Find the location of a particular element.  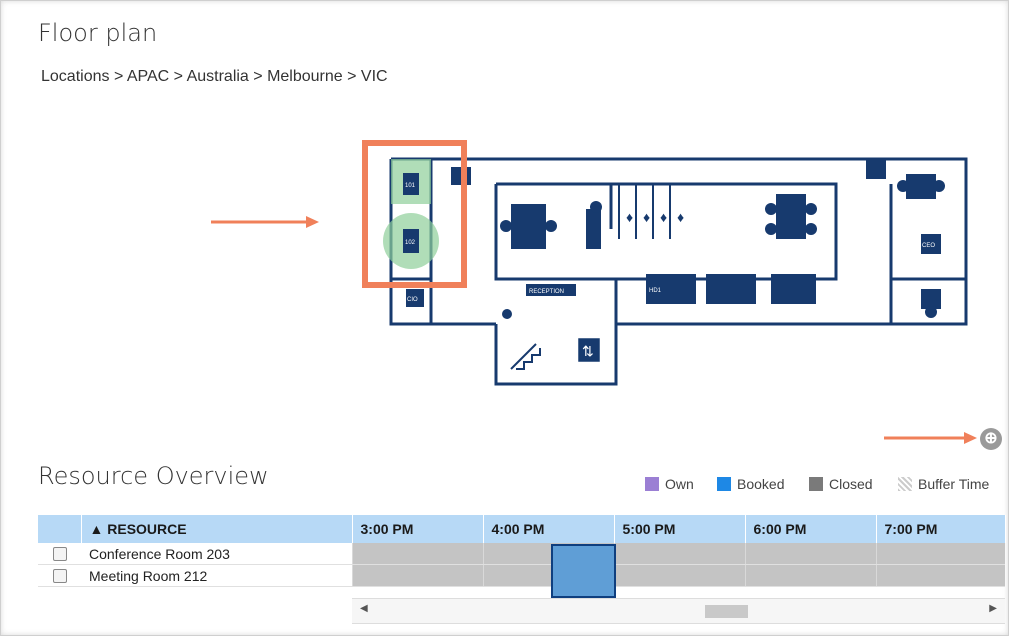

legend-closed: Closed is located at coordinates (841, 484).